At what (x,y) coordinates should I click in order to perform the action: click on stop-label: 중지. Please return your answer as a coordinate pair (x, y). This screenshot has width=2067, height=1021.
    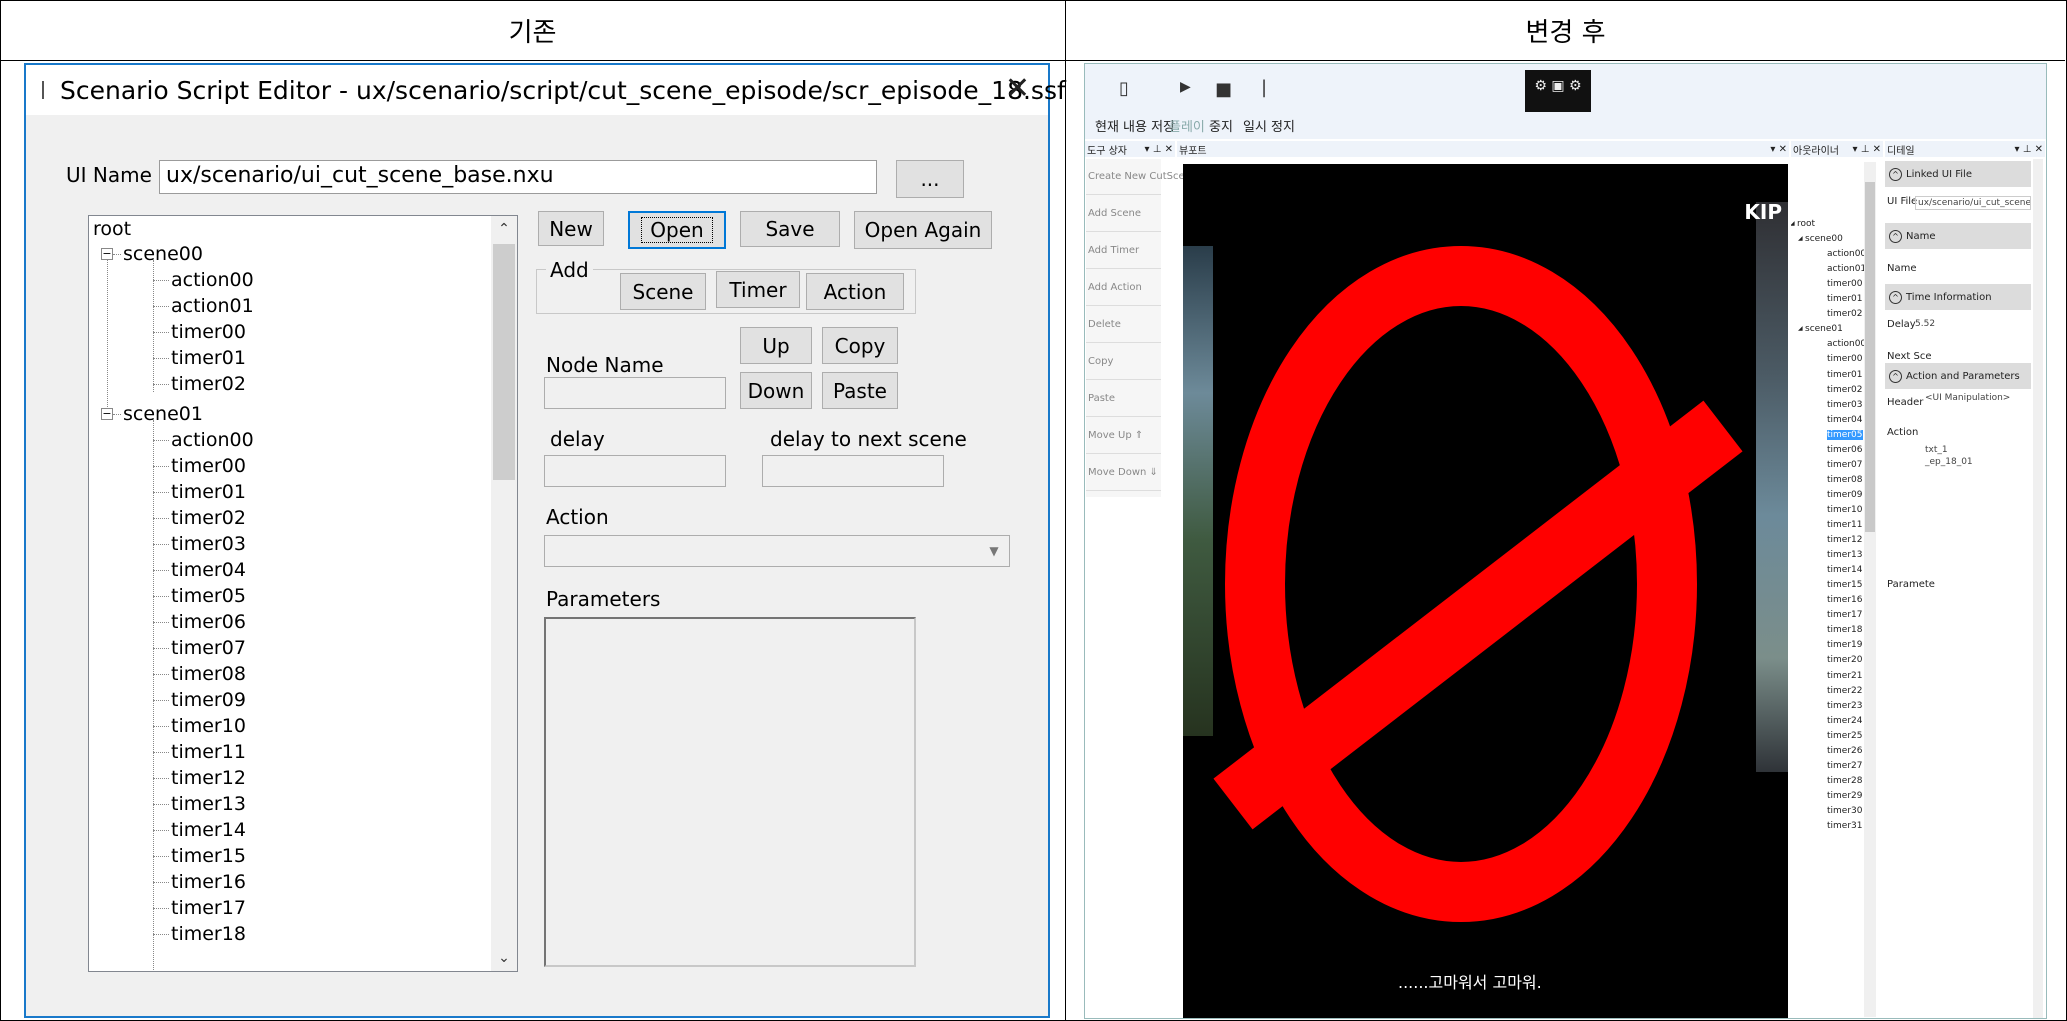
    Looking at the image, I should click on (1221, 125).